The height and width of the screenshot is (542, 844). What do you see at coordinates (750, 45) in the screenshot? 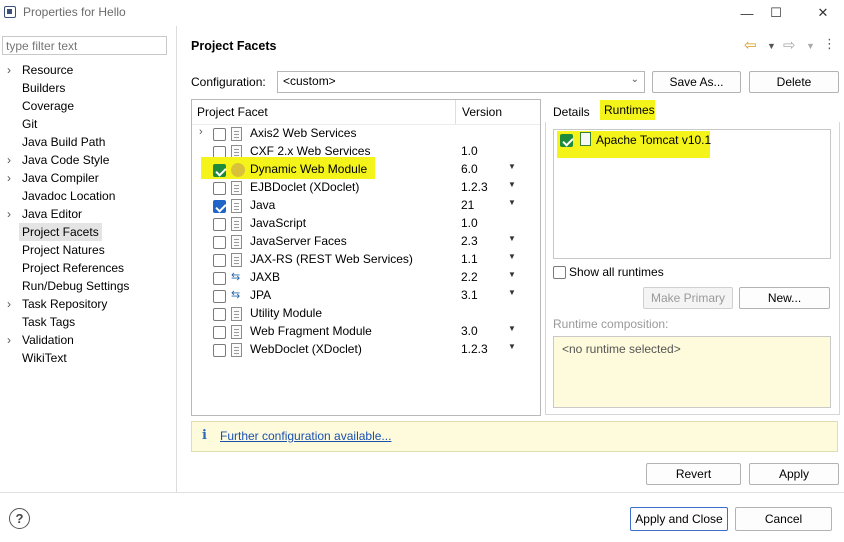
I see `back-arrow-icon: ⇦` at bounding box center [750, 45].